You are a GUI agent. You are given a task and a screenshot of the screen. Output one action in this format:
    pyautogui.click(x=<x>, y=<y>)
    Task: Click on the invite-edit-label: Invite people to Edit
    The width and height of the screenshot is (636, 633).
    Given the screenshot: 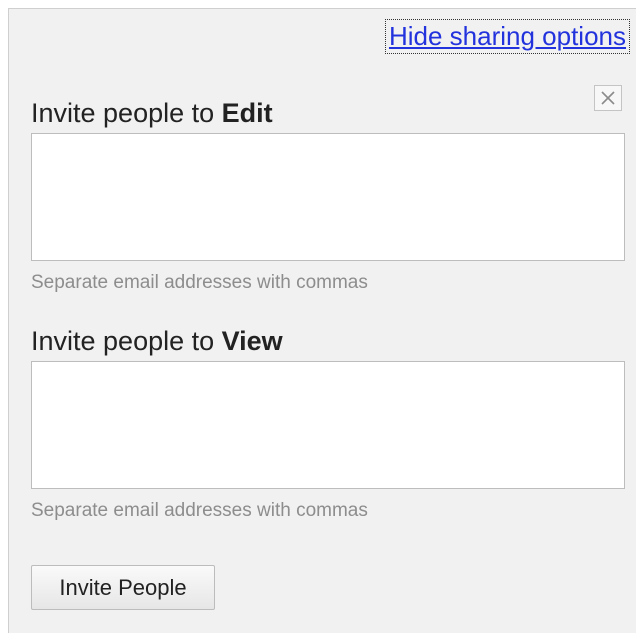 What is the action you would take?
    pyautogui.click(x=152, y=113)
    